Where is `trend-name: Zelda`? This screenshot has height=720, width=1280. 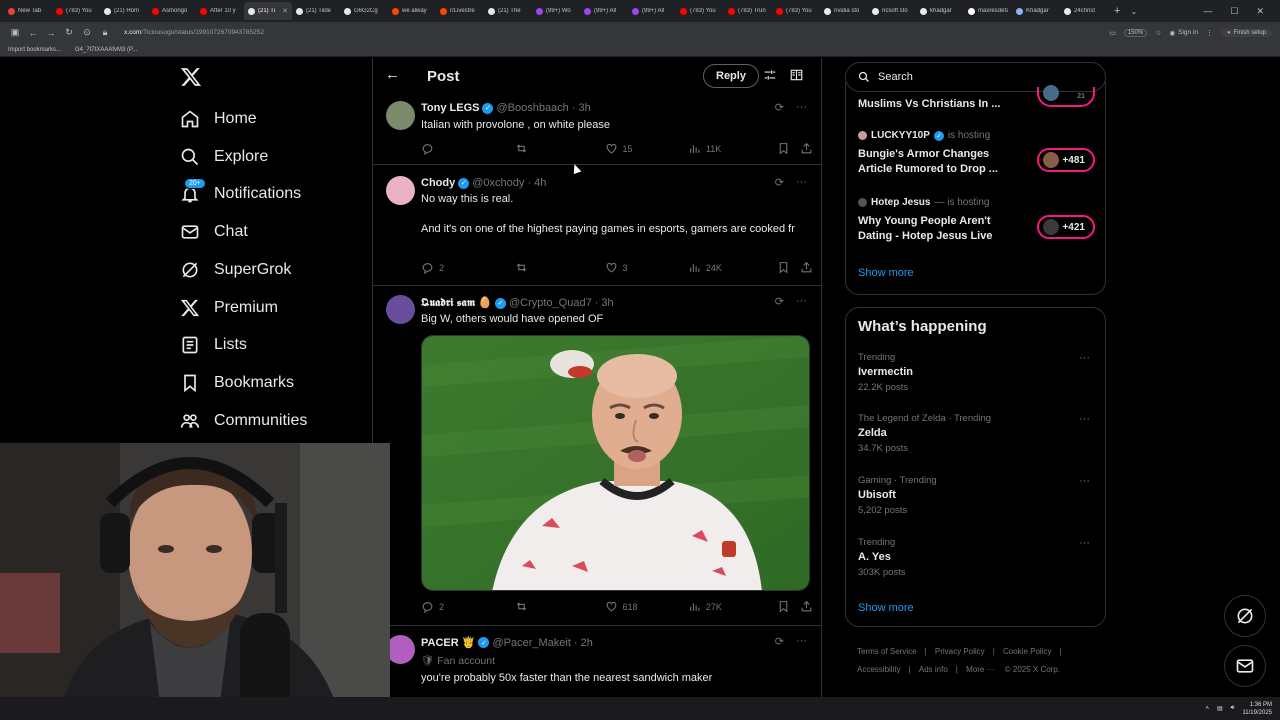
trend-name: Zelda is located at coordinates (978, 433).